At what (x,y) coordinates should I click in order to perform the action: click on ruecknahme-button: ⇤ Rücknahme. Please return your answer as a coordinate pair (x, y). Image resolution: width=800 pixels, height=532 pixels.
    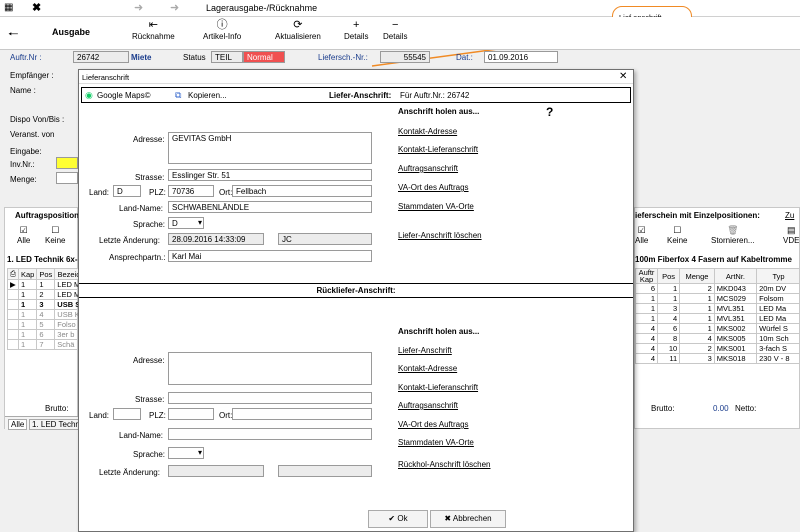
    Looking at the image, I should click on (153, 30).